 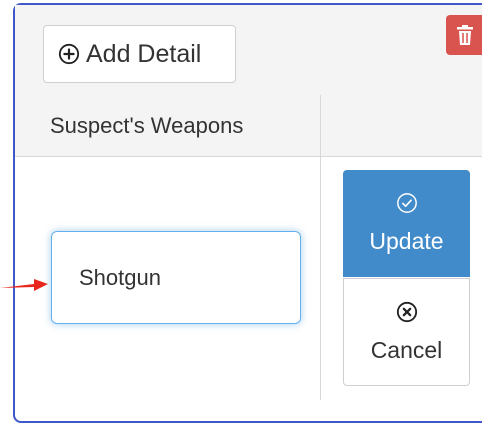 I want to click on plus-circle-icon, so click(x=69, y=54).